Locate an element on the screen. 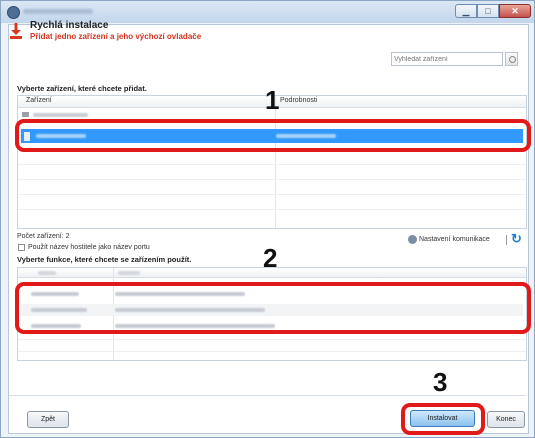  end-button: Konec is located at coordinates (506, 419).